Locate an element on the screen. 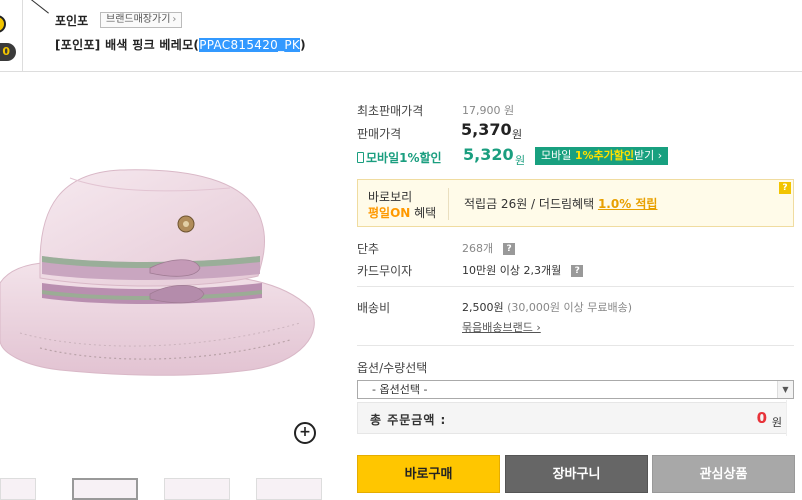 The width and height of the screenshot is (802, 500). benefit-title-line2: 평일ON 혜택 is located at coordinates (402, 212).